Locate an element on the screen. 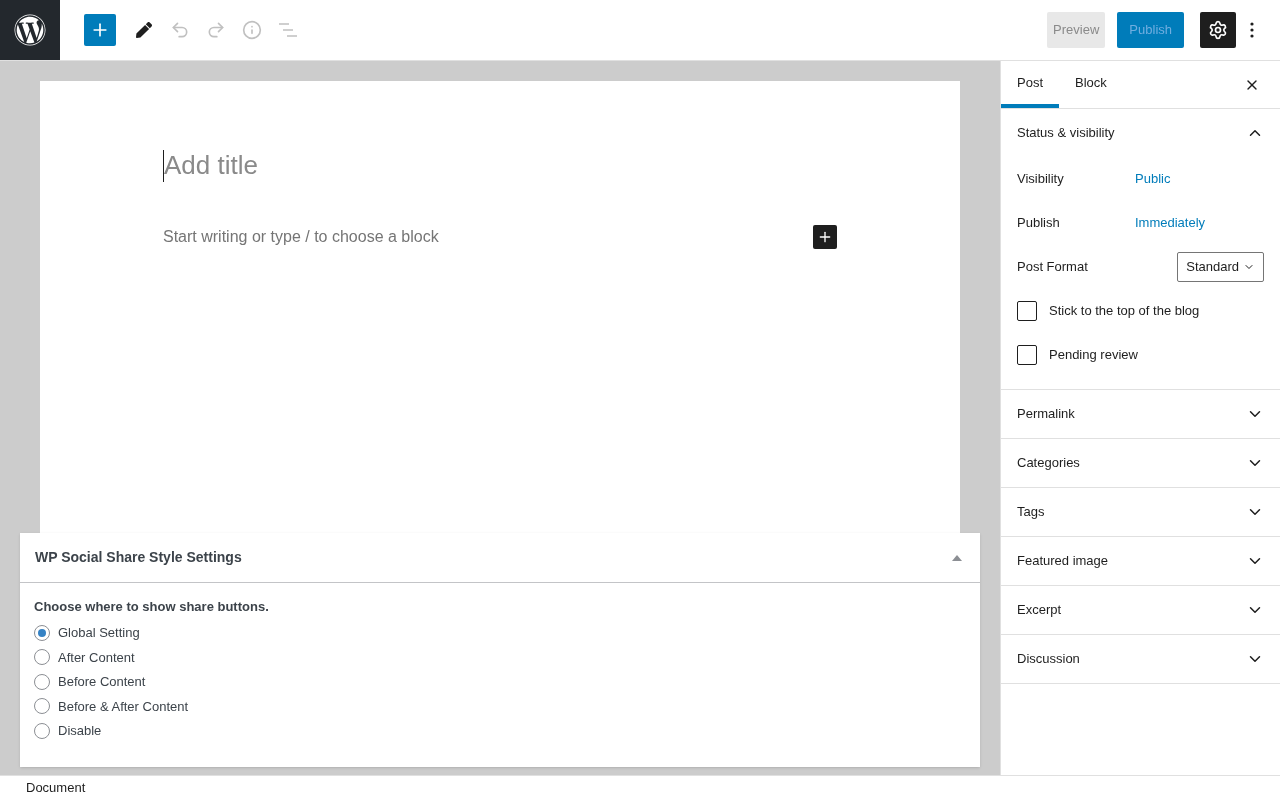  logo-tile is located at coordinates (30, 30).